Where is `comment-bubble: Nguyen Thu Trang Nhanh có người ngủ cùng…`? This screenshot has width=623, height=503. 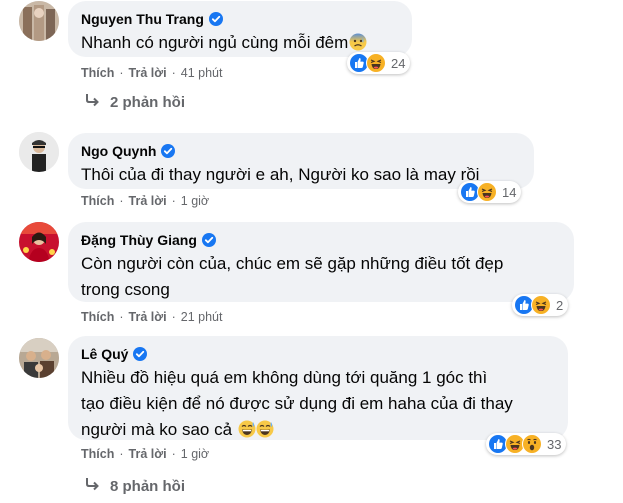
comment-bubble: Nguyen Thu Trang Nhanh có người ngủ cùng… is located at coordinates (240, 29).